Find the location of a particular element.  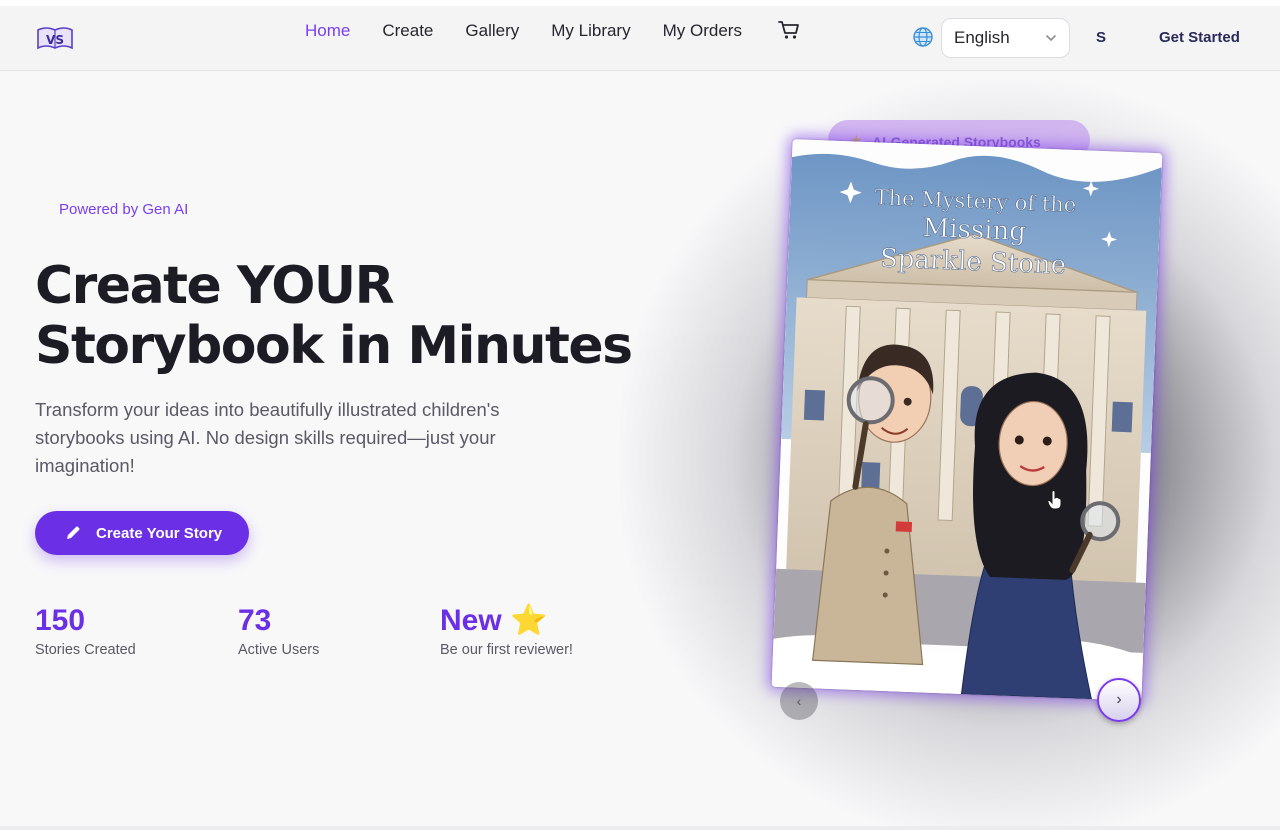

user-avatar-initial: S is located at coordinates (1101, 37).